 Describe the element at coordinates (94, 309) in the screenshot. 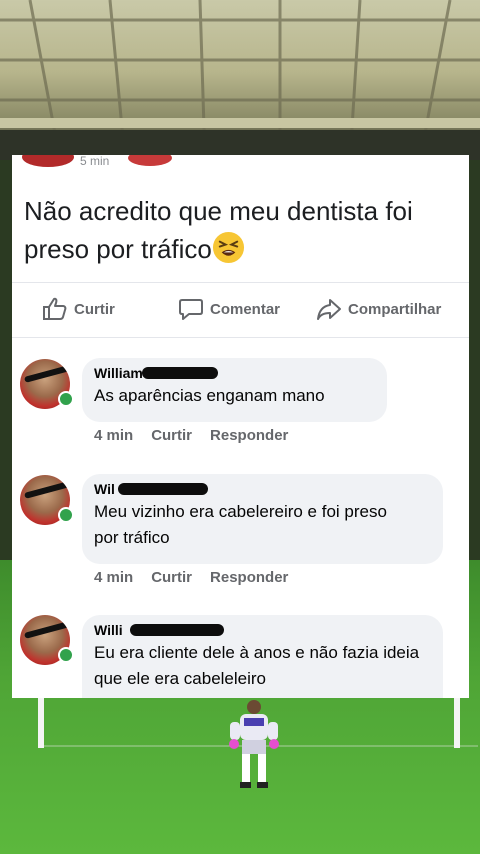

I see `like-label: Curtir` at that location.